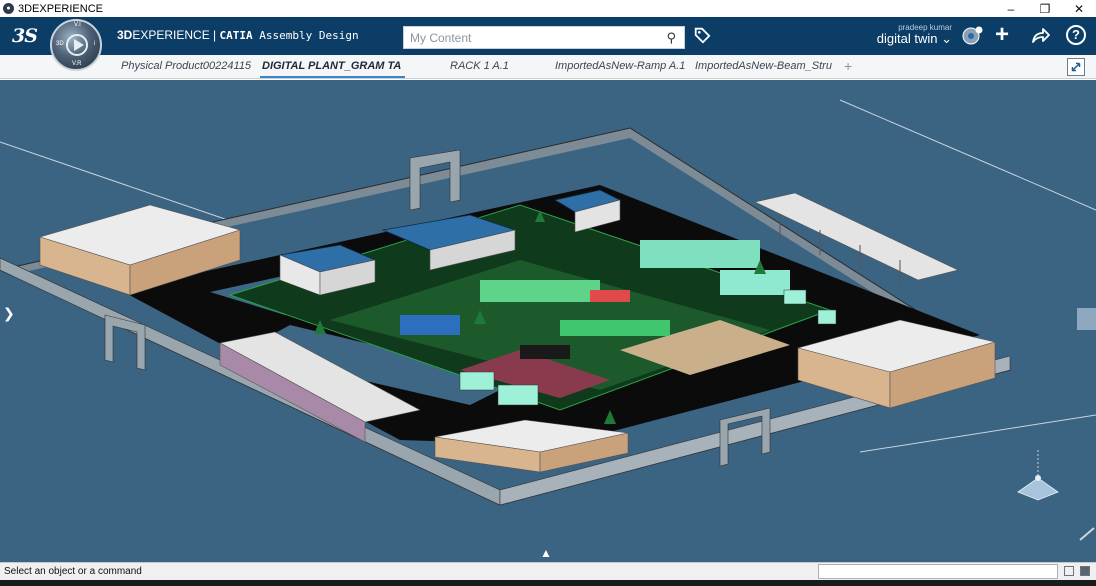 Image resolution: width=1096 pixels, height=586 pixels. I want to click on tab-ramp: ImportedAsNew-Ramp A.1, so click(620, 66).